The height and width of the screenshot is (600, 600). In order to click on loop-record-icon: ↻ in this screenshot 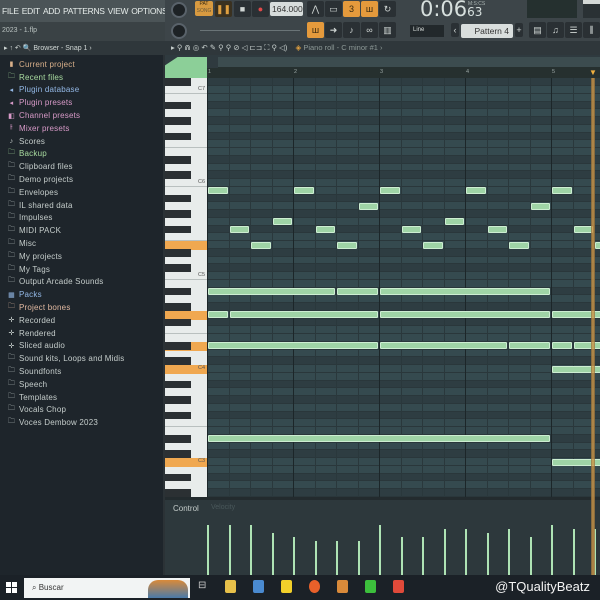, I will do `click(387, 9)`.